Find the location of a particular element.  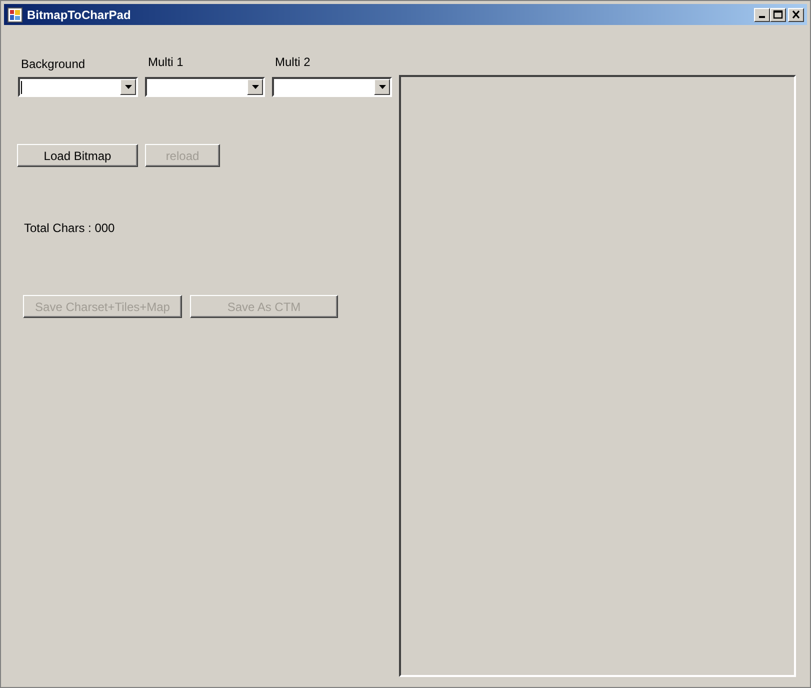

close-button is located at coordinates (796, 15).